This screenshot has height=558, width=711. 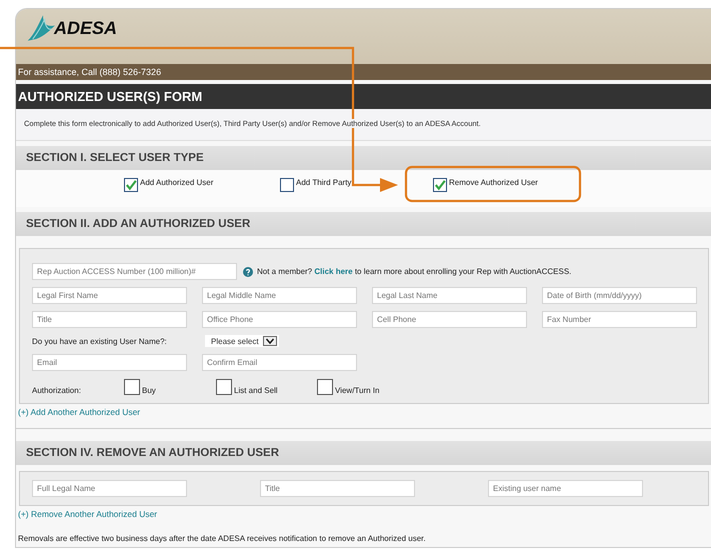 What do you see at coordinates (363, 453) in the screenshot?
I see `section-heading: SECTION IV. REMOVE AN AUTHORIZED USER` at bounding box center [363, 453].